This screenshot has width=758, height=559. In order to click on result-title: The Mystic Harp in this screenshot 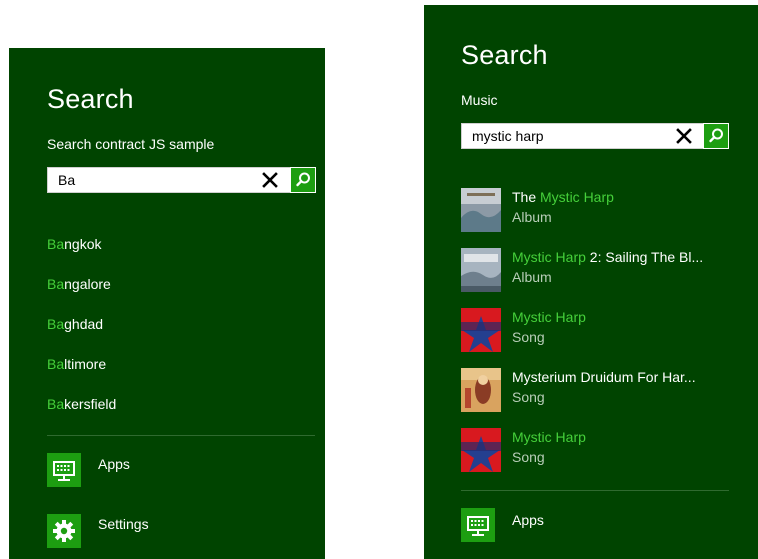, I will do `click(563, 197)`.